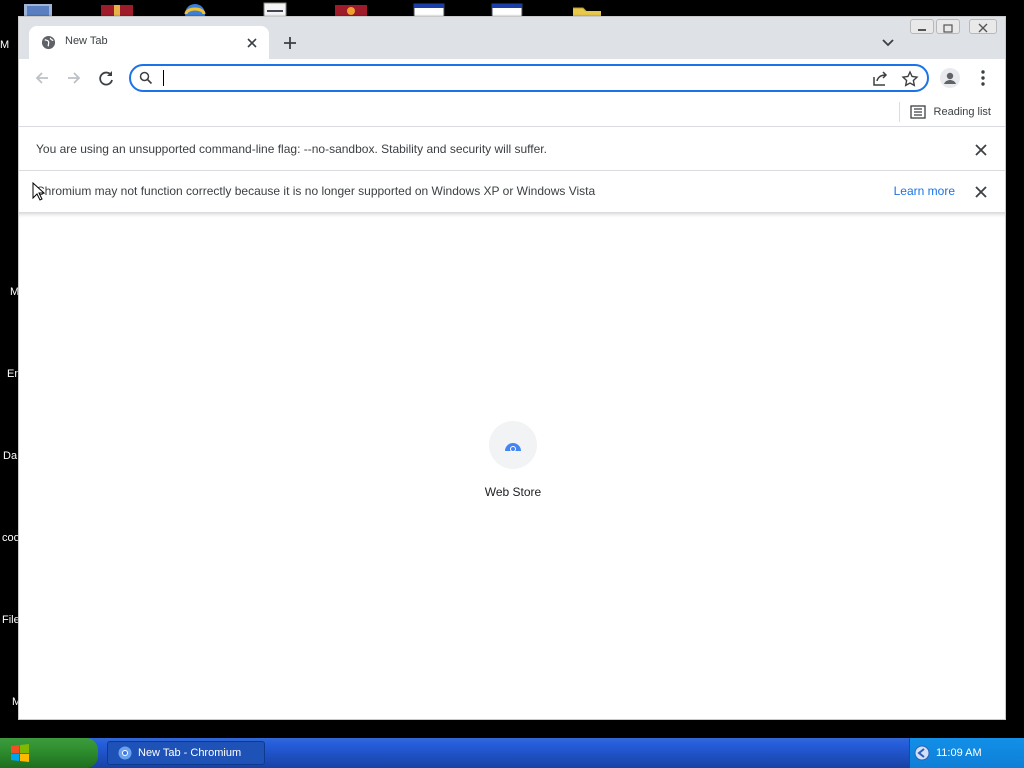  What do you see at coordinates (49, 753) in the screenshot?
I see `start-button` at bounding box center [49, 753].